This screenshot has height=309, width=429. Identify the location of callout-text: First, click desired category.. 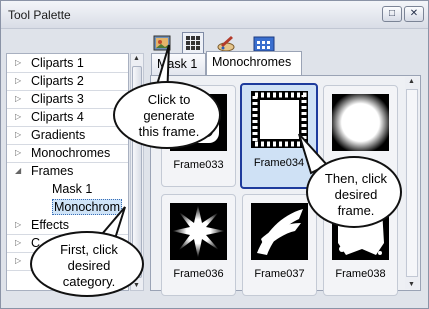
(89, 265).